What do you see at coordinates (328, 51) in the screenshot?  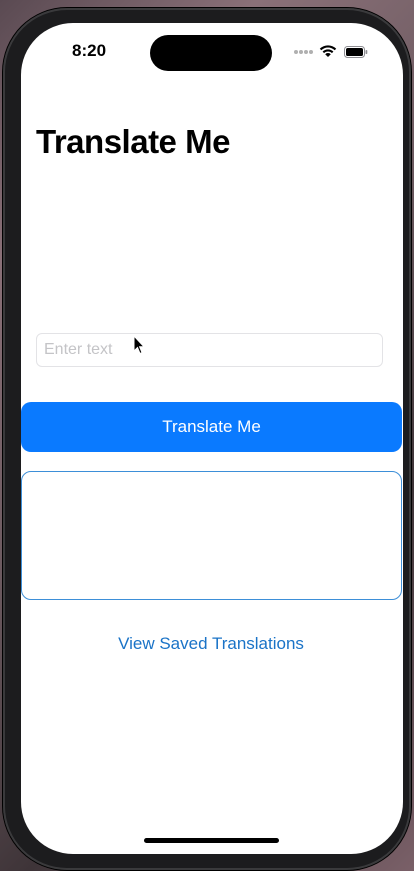 I see `wifi-icon` at bounding box center [328, 51].